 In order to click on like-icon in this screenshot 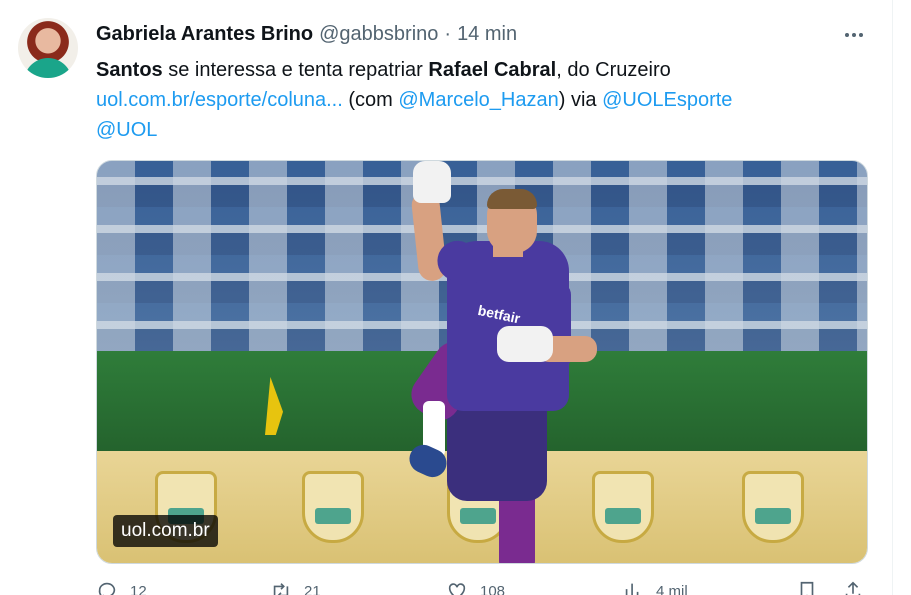, I will do `click(457, 589)`.